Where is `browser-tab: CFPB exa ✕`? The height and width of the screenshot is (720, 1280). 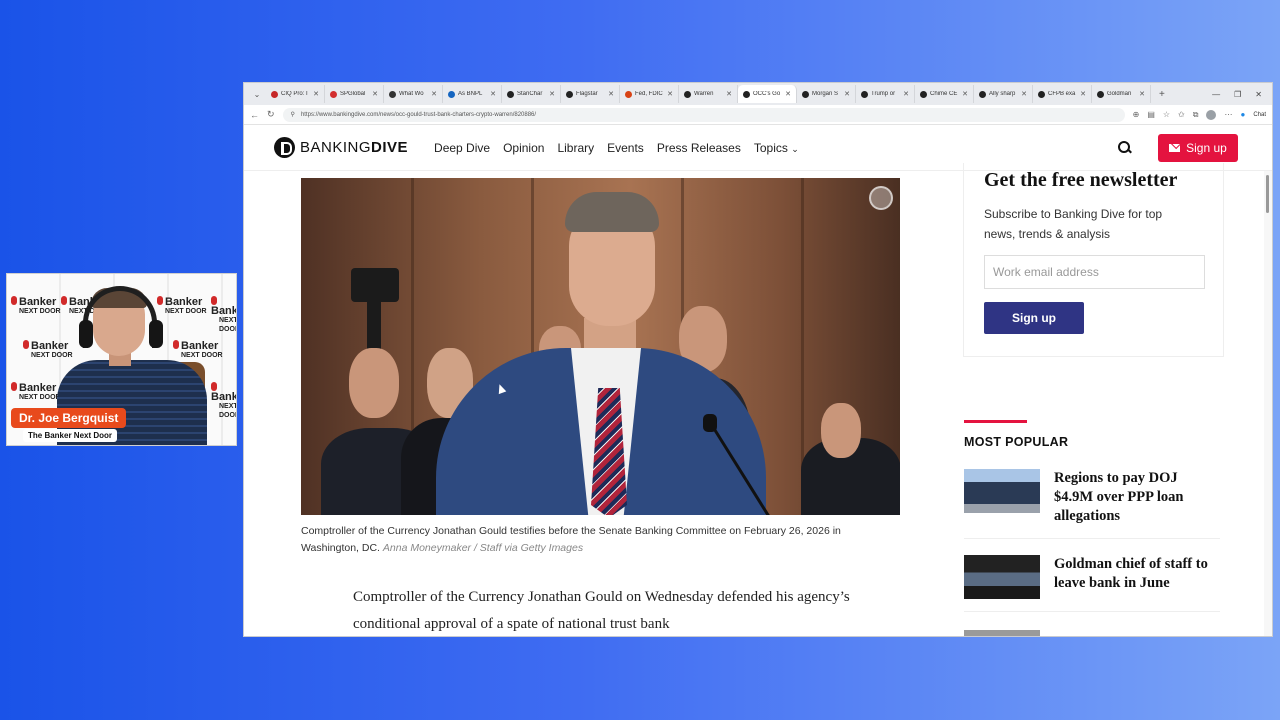
browser-tab: CFPB exa ✕ is located at coordinates (1062, 94).